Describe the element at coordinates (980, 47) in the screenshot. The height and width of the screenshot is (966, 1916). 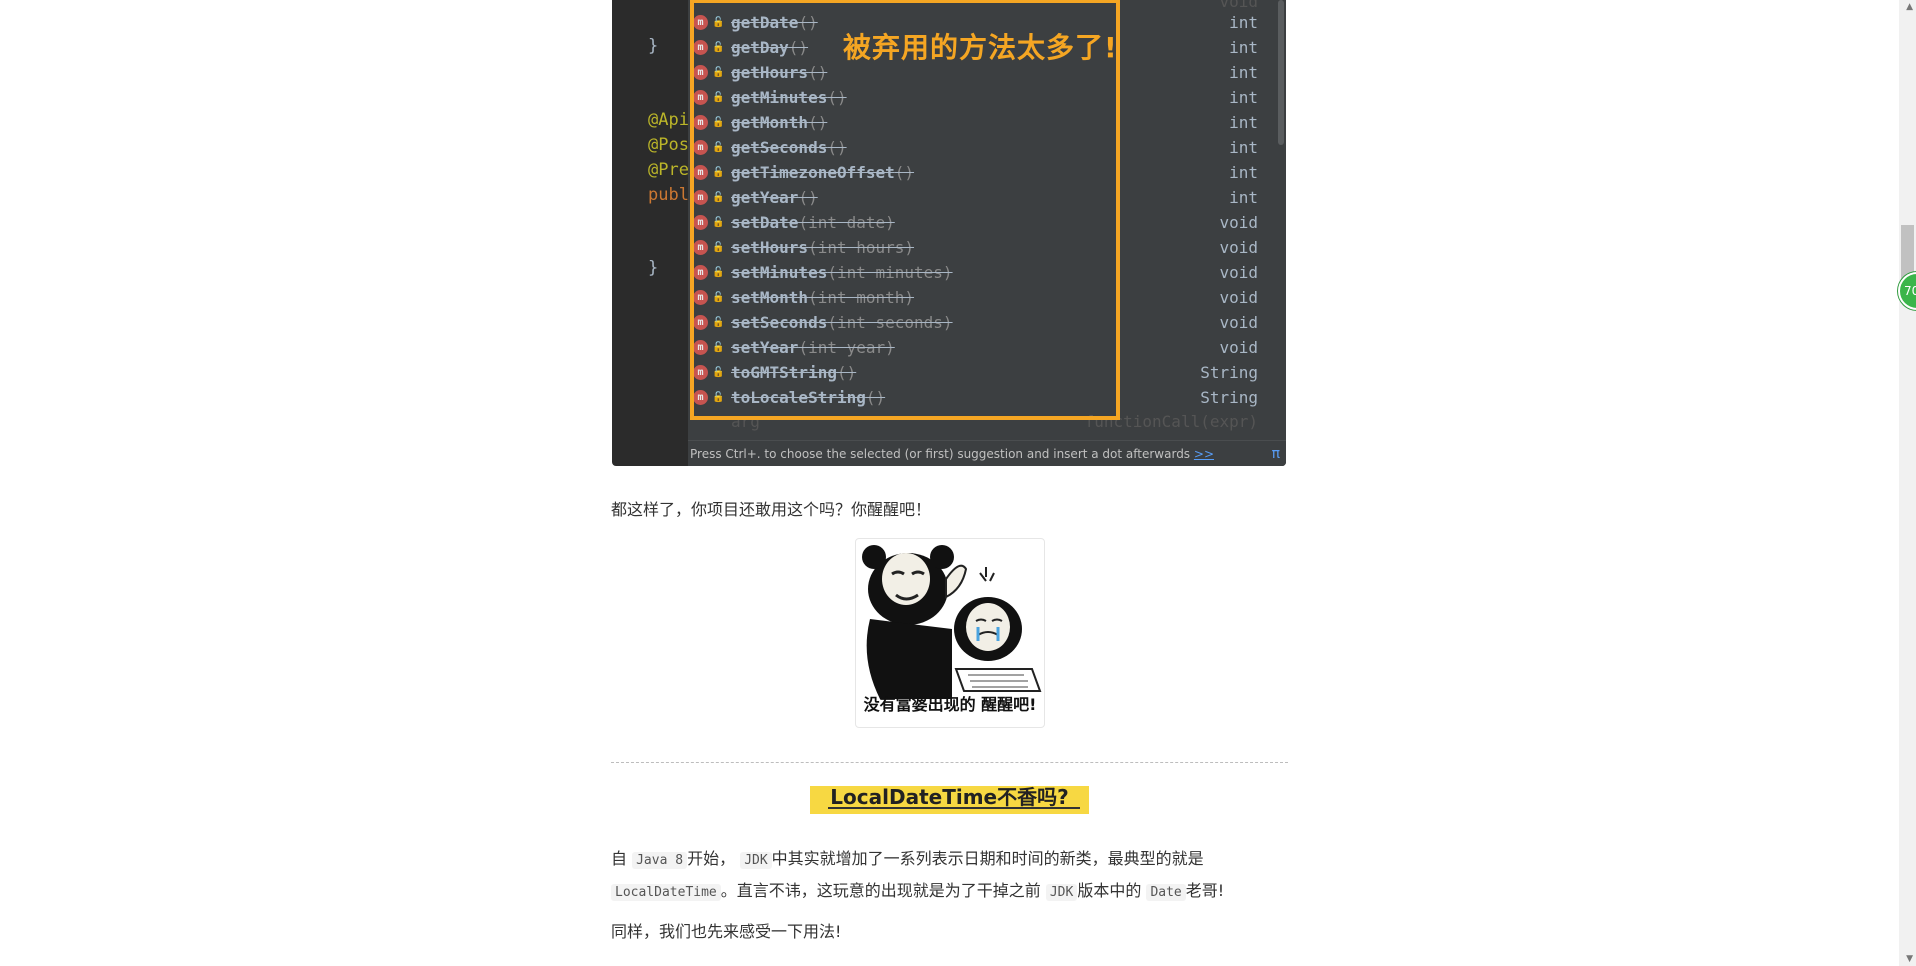
I see `deprecated-annotation-text: 被弃用的方法太多了!` at that location.